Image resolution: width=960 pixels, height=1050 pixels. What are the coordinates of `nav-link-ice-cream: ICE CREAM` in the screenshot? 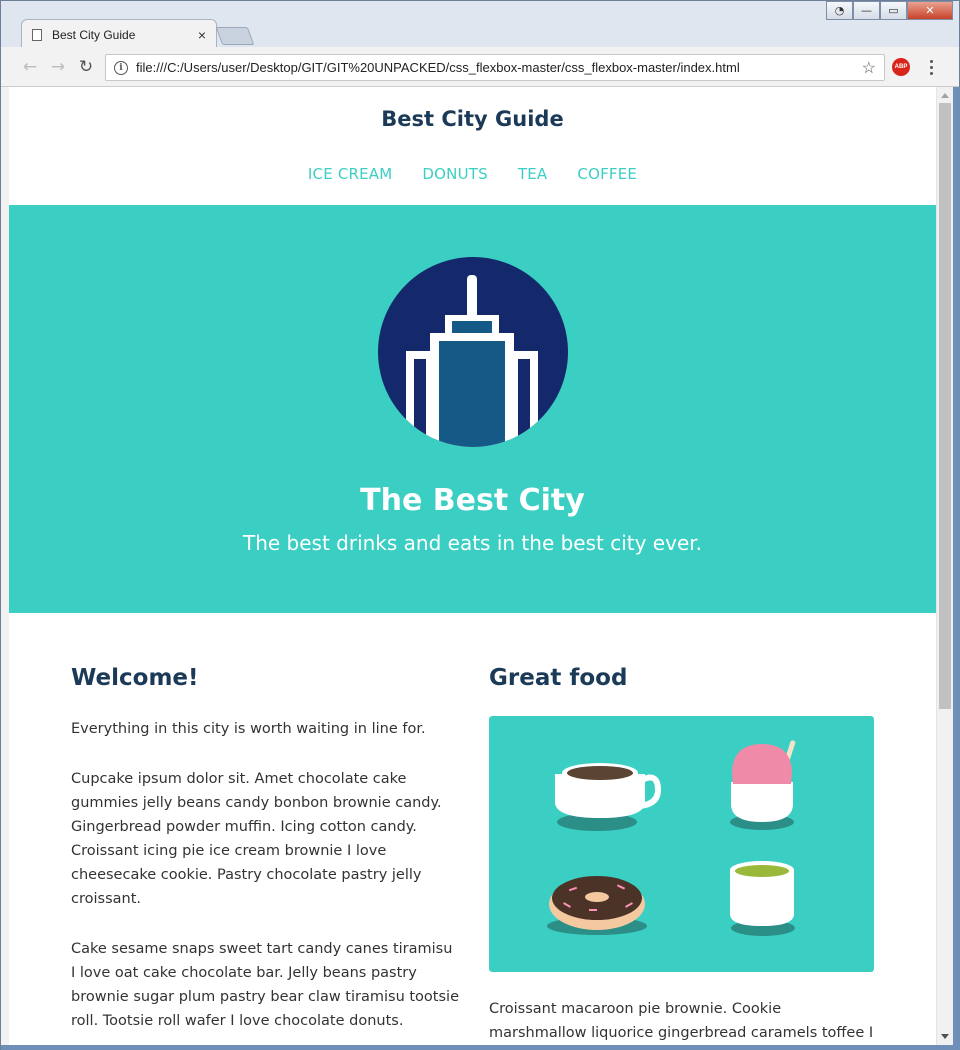 It's located at (350, 174).